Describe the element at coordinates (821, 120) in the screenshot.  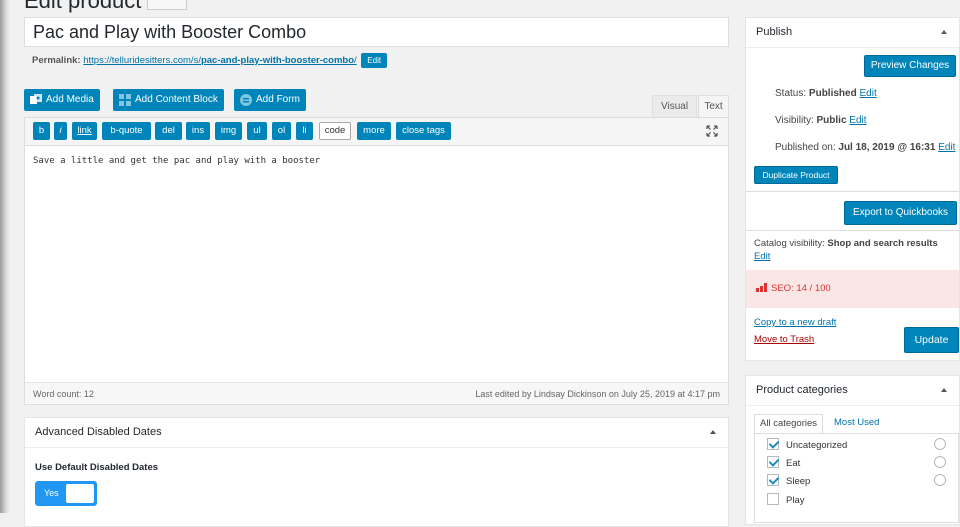
I see `visibility-line: Visibility: Public Edit` at that location.